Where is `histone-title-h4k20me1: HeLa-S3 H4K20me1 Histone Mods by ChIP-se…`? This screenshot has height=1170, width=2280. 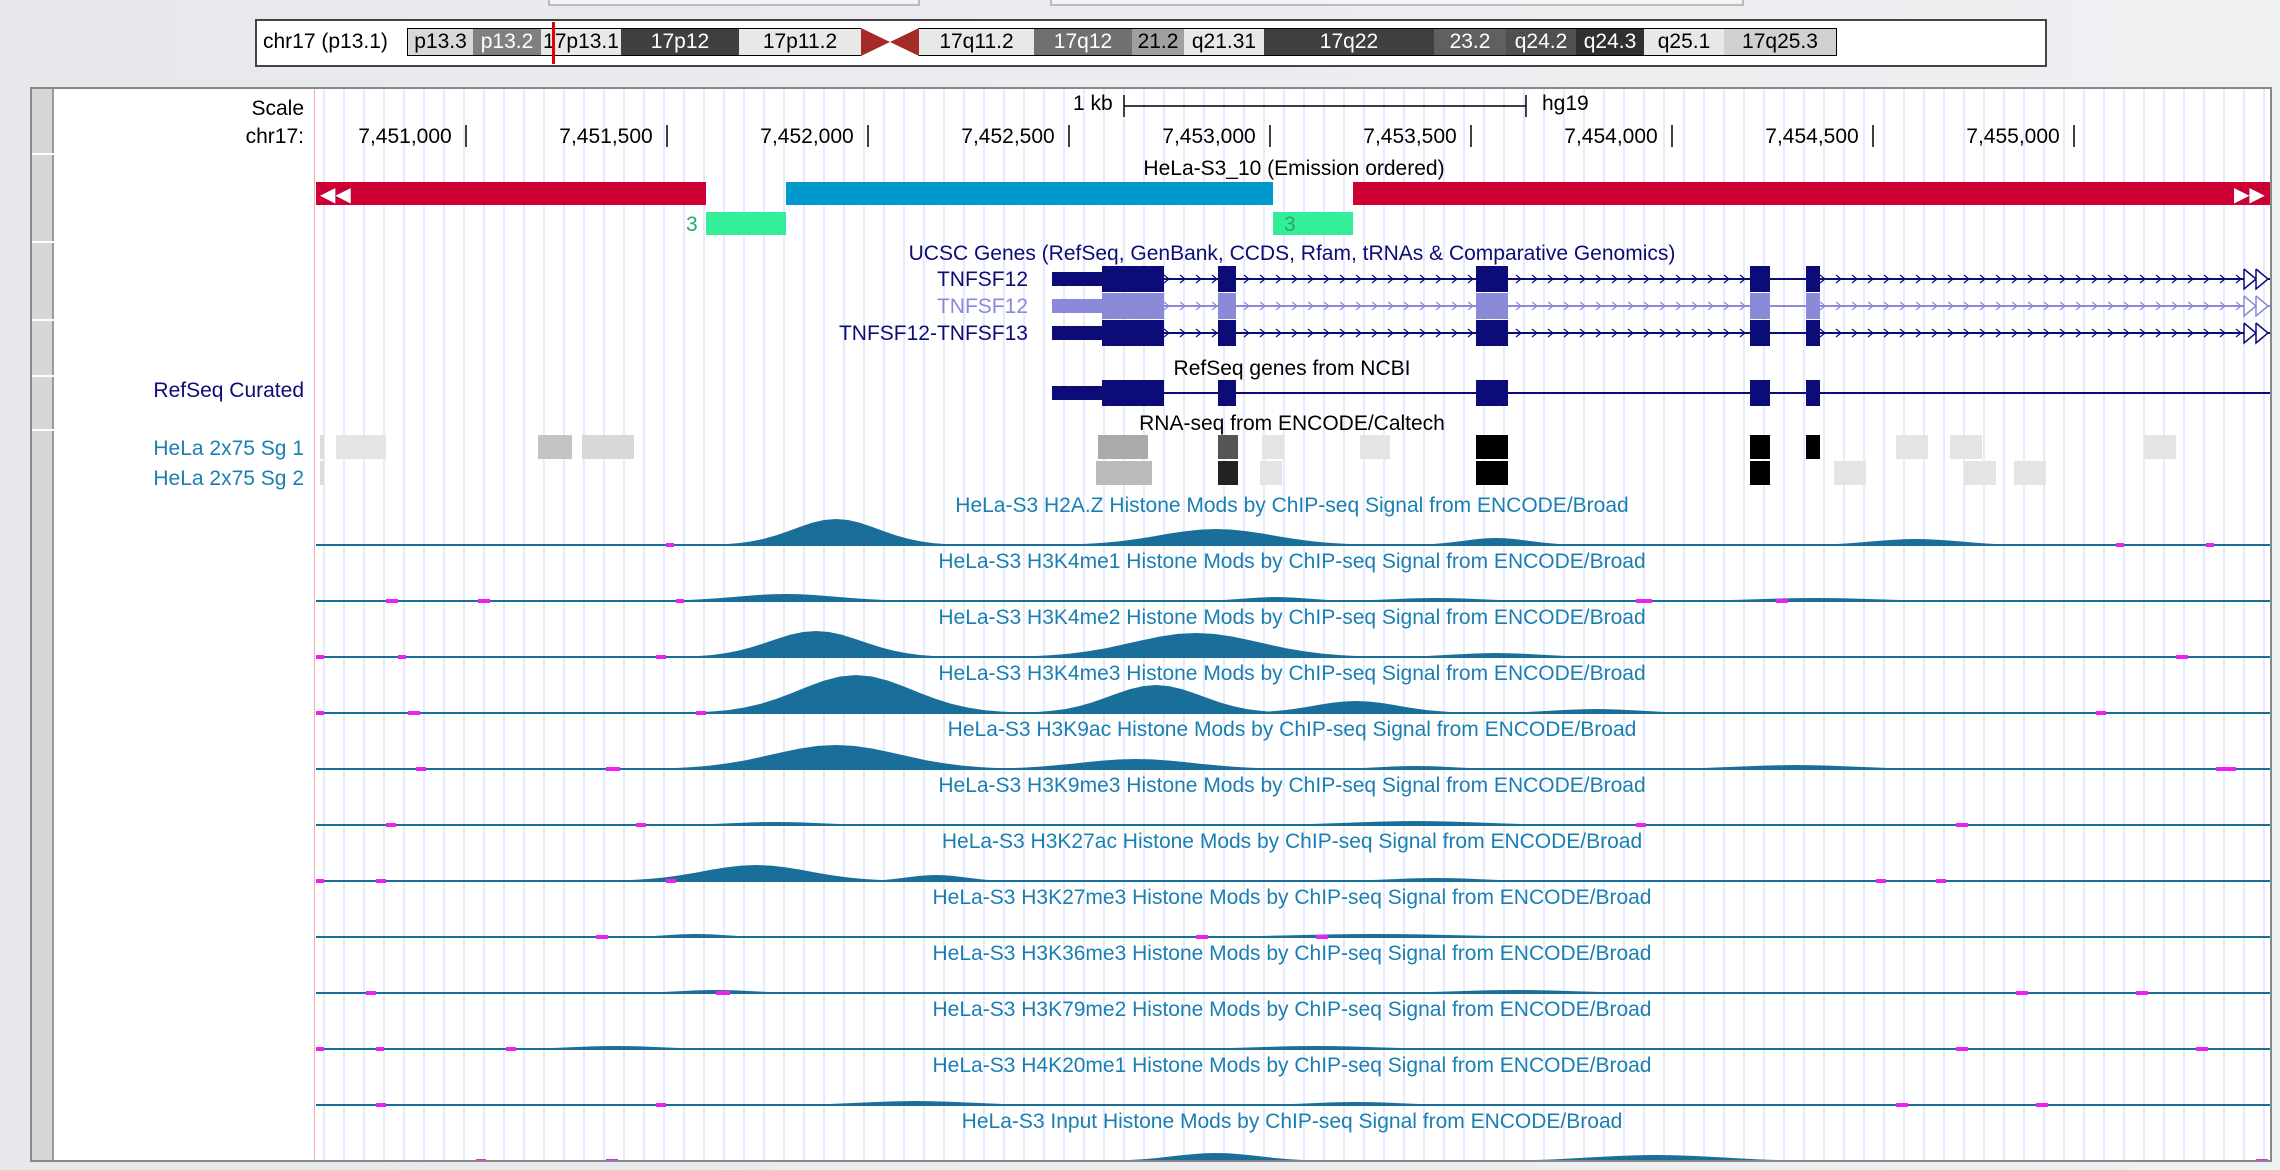
histone-title-h4k20me1: HeLa-S3 H4K20me1 Histone Mods by ChIP-se… is located at coordinates (1292, 1065).